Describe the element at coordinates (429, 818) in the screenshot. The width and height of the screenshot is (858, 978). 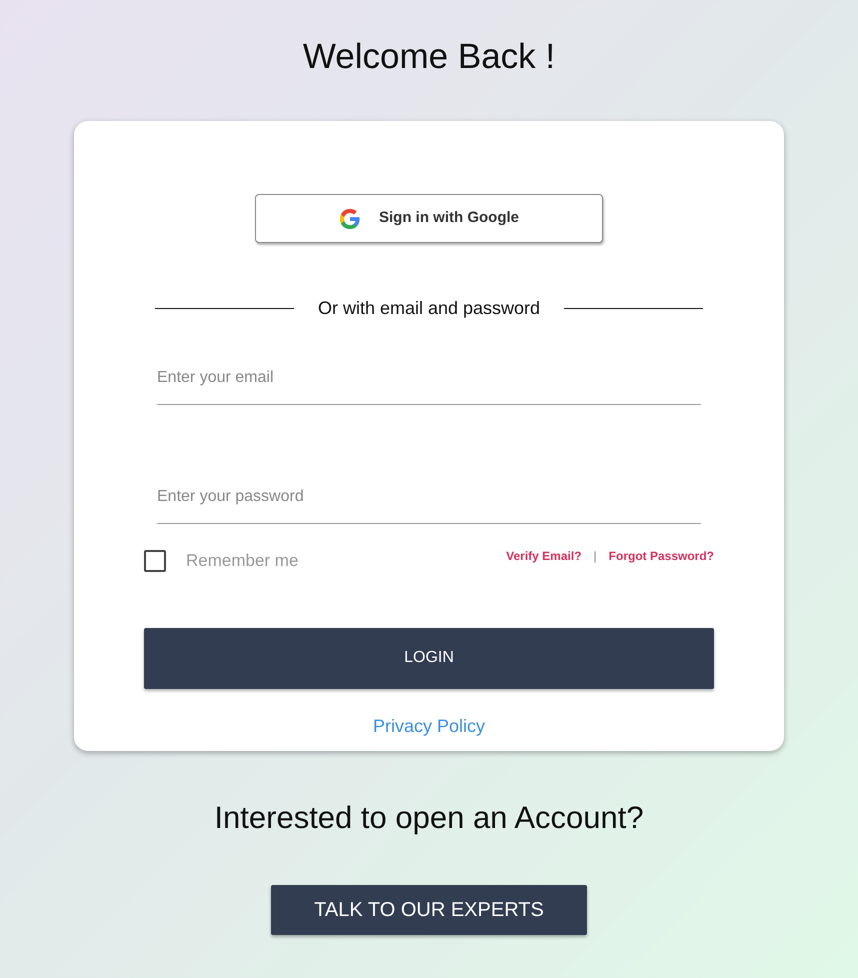
I see `signup-prompt: Interested to open an Account?` at that location.